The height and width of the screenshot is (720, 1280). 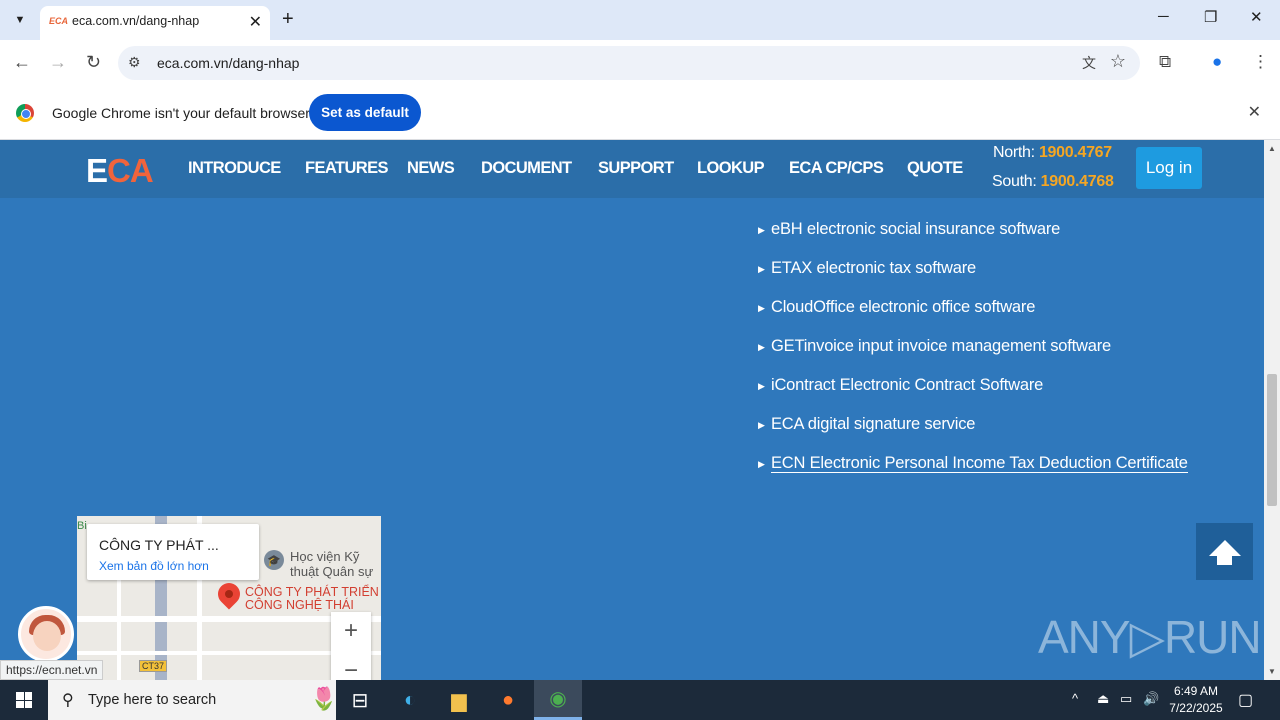 I want to click on back-arrow-icon: ←, so click(x=22, y=62).